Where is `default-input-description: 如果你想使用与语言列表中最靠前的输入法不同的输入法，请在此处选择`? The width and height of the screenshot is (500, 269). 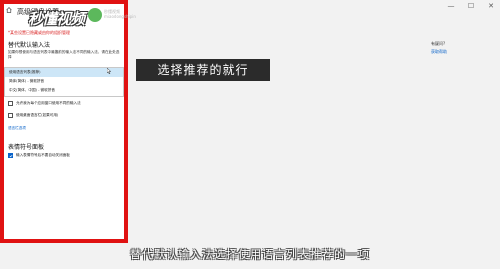
default-input-description: 如果你想使用与语言列表中最靠前的输入法不同的输入法，请在此处选择 is located at coordinates (64, 54).